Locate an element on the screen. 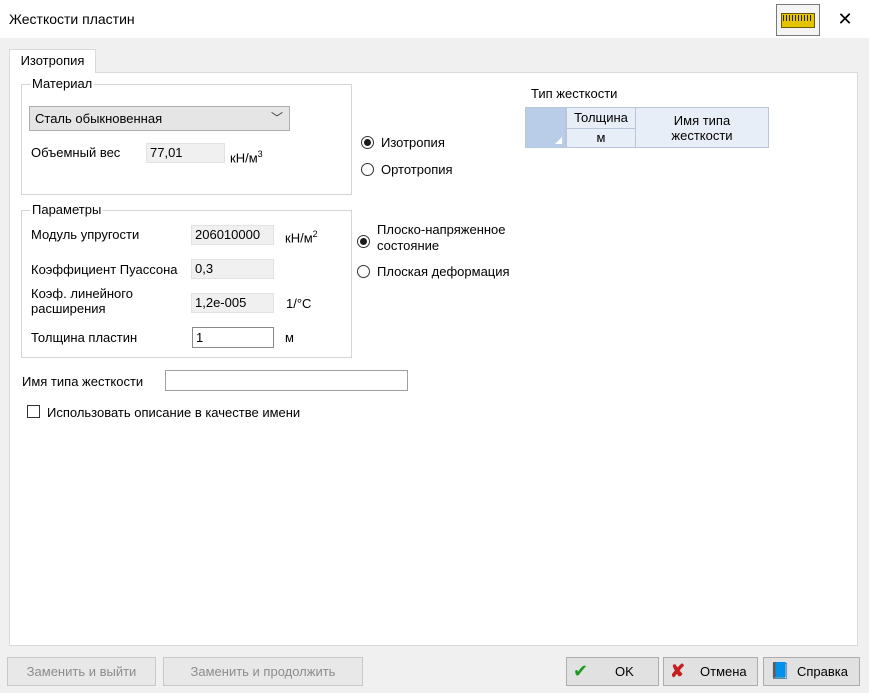 This screenshot has height=693, width=869. help-label: Справка is located at coordinates (822, 671).